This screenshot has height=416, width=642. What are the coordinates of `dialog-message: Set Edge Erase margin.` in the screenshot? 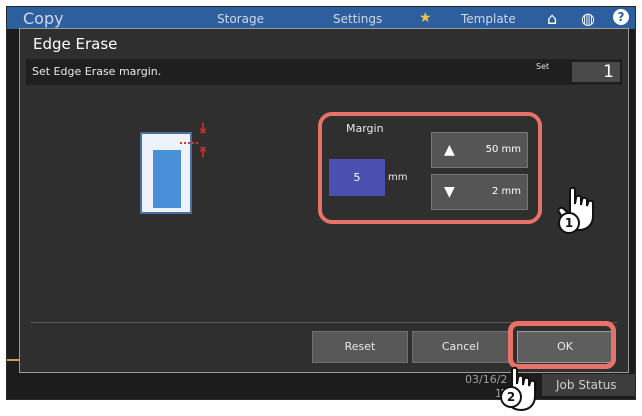 It's located at (97, 71).